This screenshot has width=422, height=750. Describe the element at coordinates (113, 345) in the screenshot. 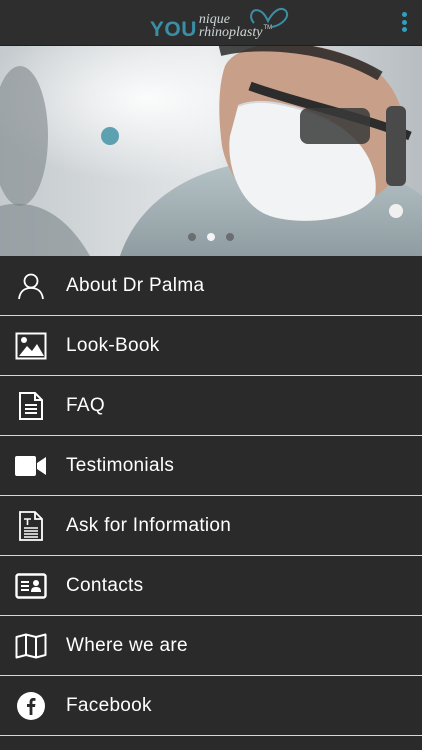

I see `menu-item-label: Look-Book` at that location.